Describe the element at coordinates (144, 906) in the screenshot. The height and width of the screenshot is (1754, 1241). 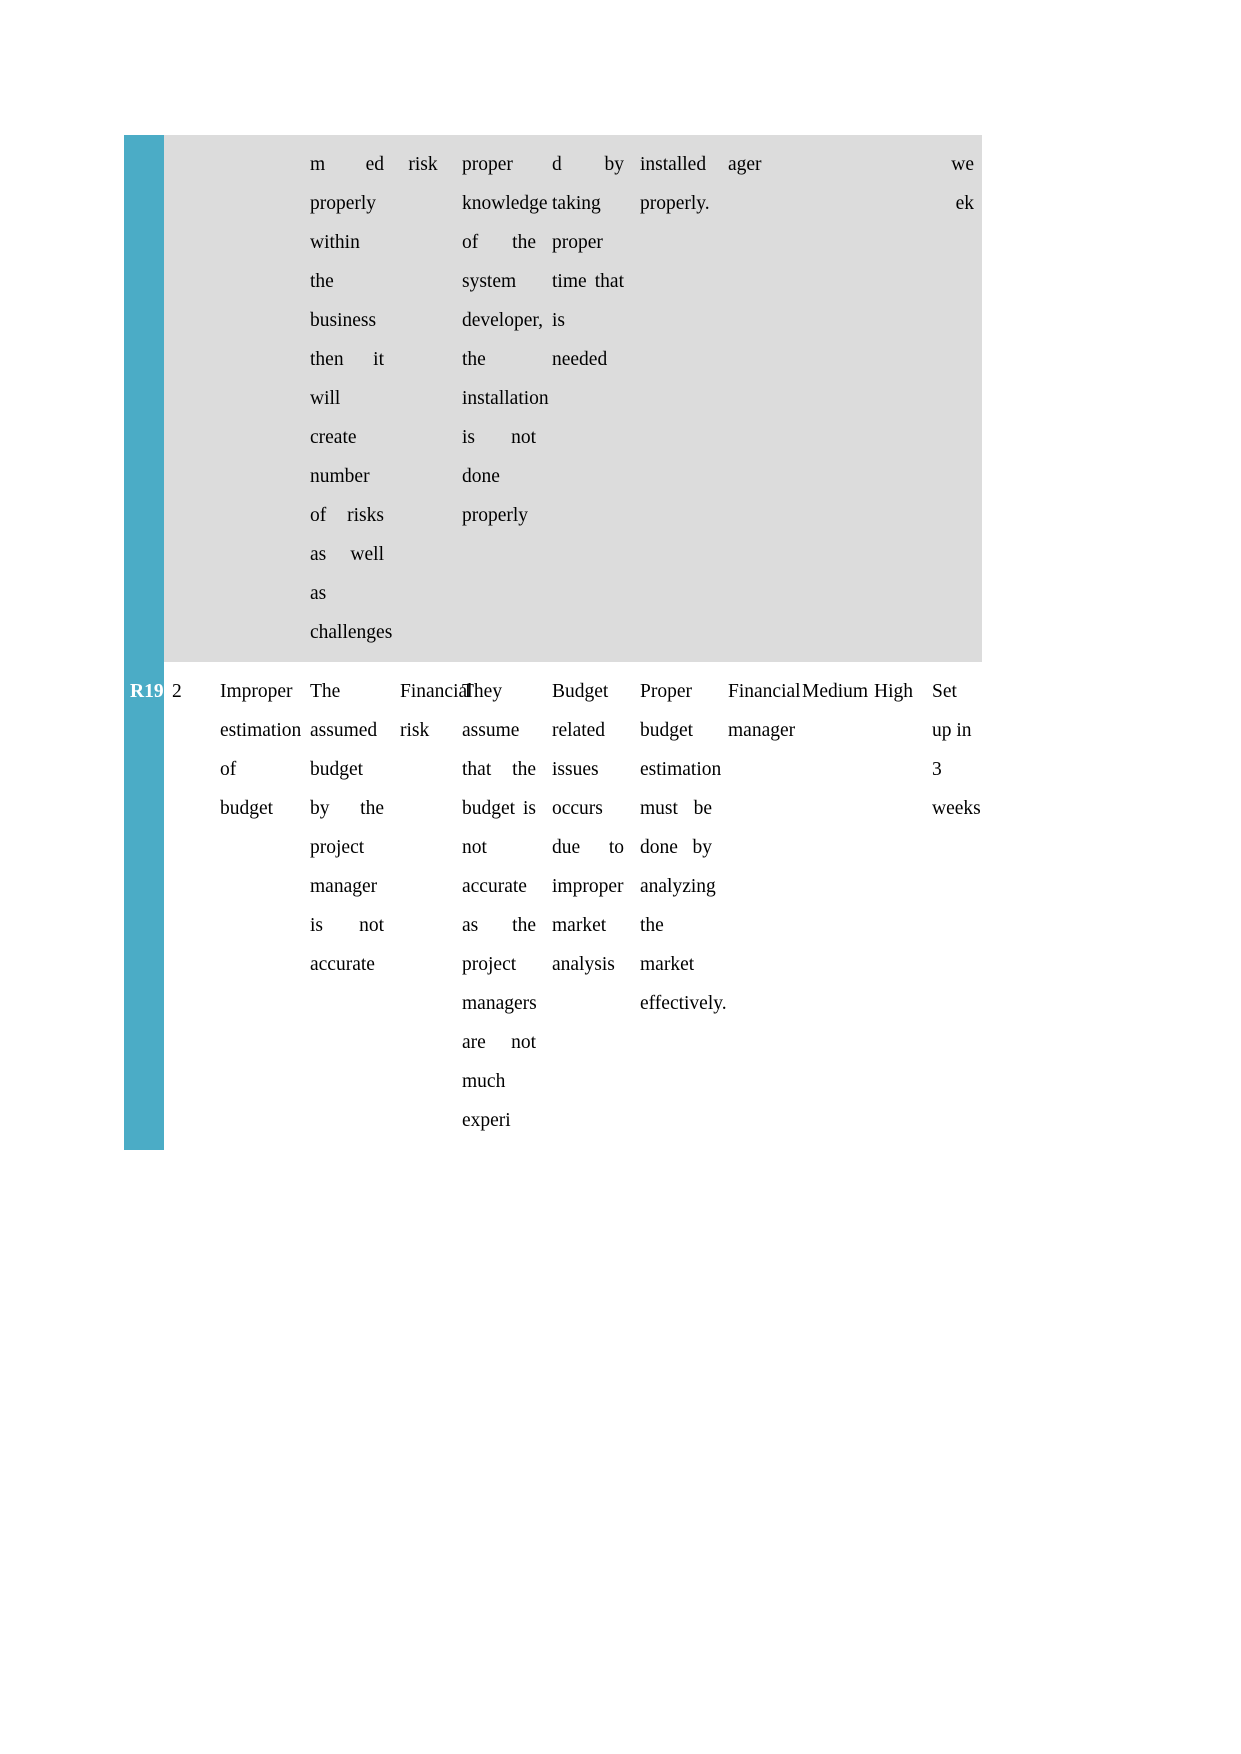
I see `cell-risk-id: R19` at that location.